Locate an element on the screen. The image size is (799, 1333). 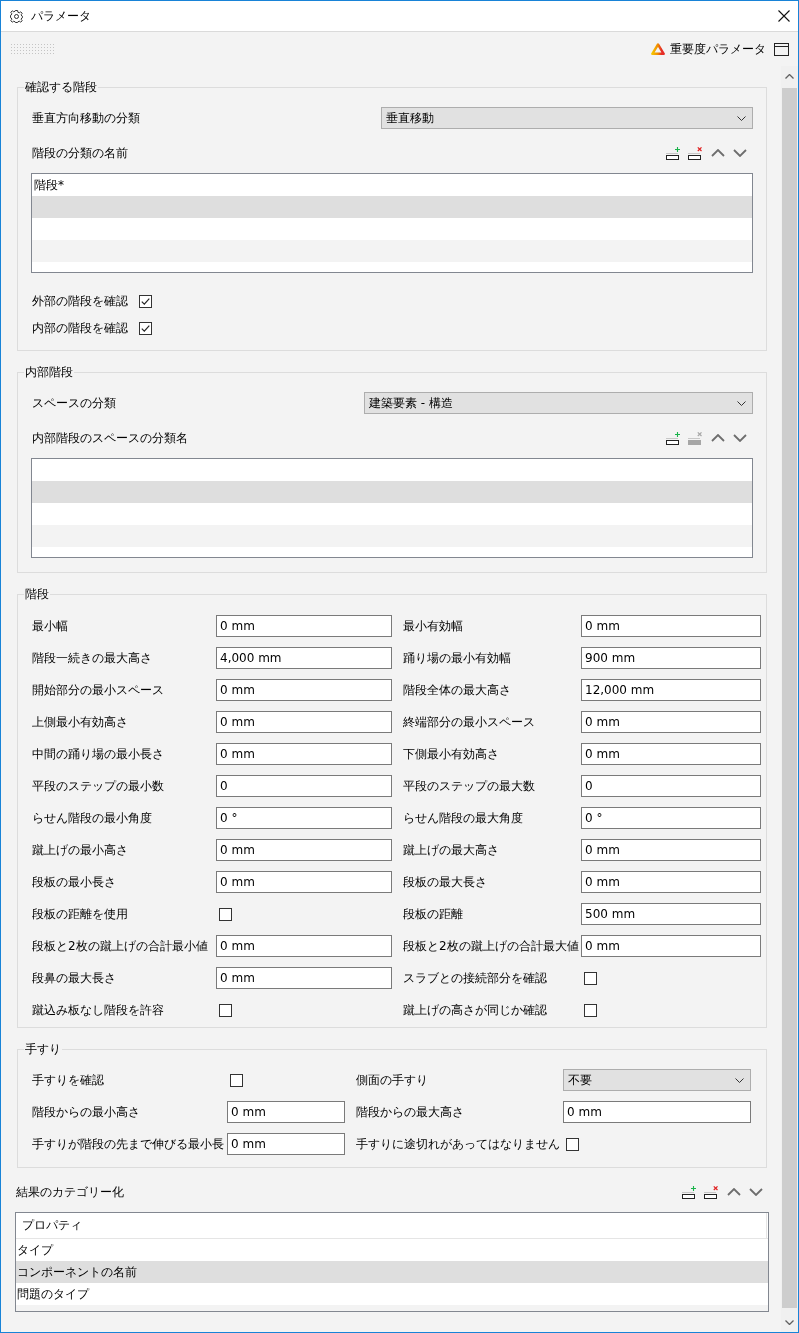
field-label: 蹴込み板なし階段を許容 is located at coordinates (98, 1010).